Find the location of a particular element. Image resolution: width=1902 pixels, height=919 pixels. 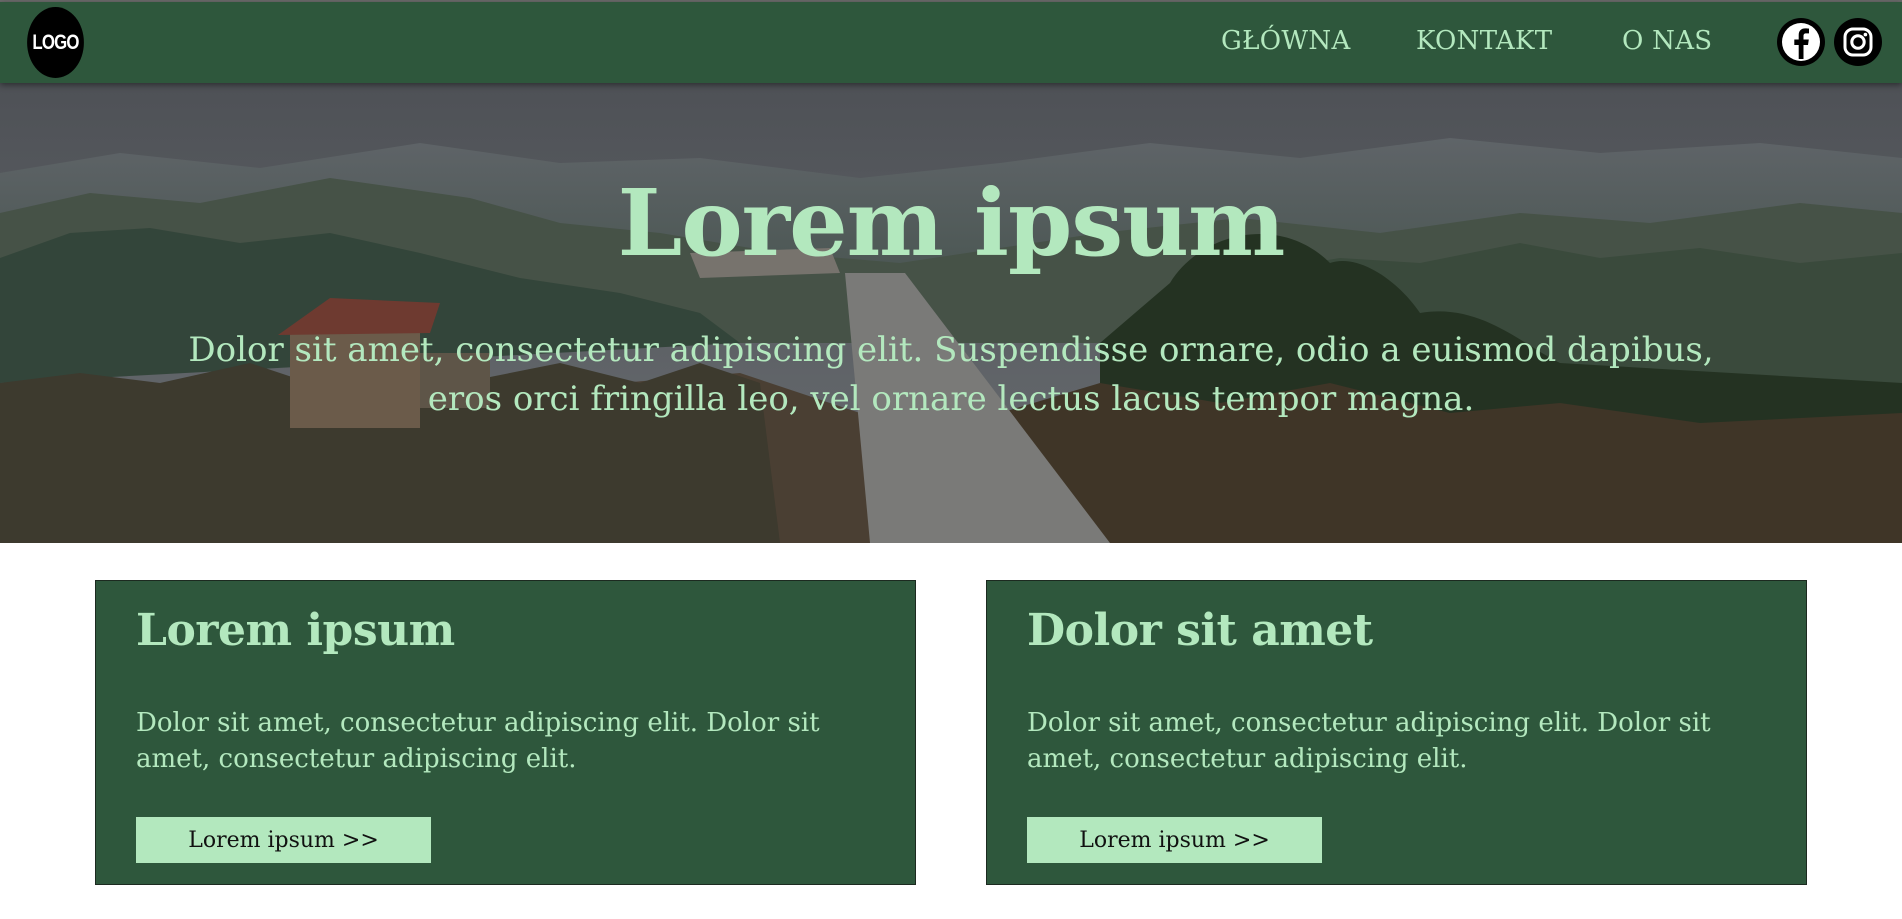

main-nav: GŁÓWNA KONTAKT O NAS is located at coordinates (951, 42).